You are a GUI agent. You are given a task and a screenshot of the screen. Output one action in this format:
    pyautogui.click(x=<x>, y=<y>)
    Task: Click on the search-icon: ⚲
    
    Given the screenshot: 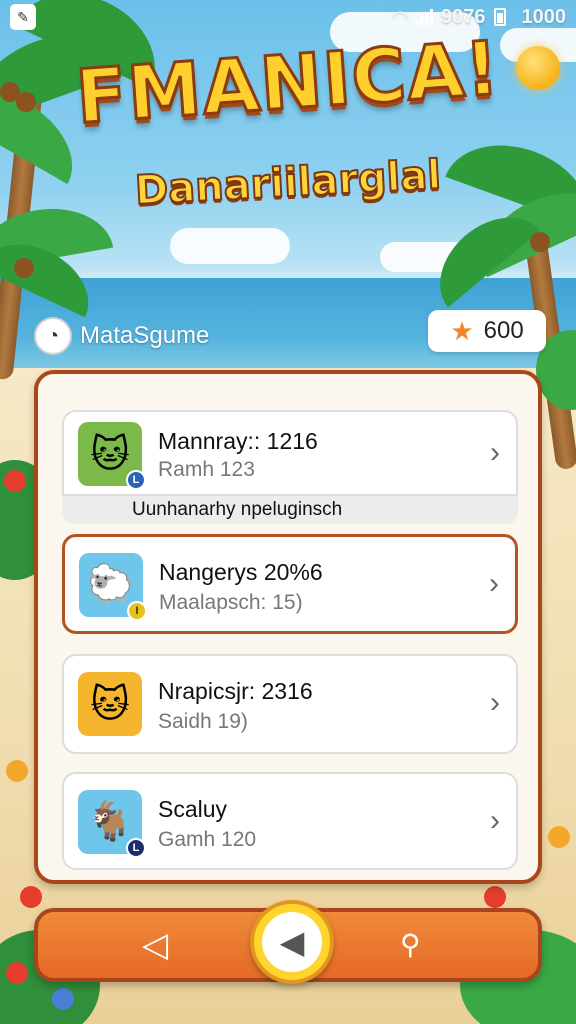 What is the action you would take?
    pyautogui.click(x=410, y=945)
    